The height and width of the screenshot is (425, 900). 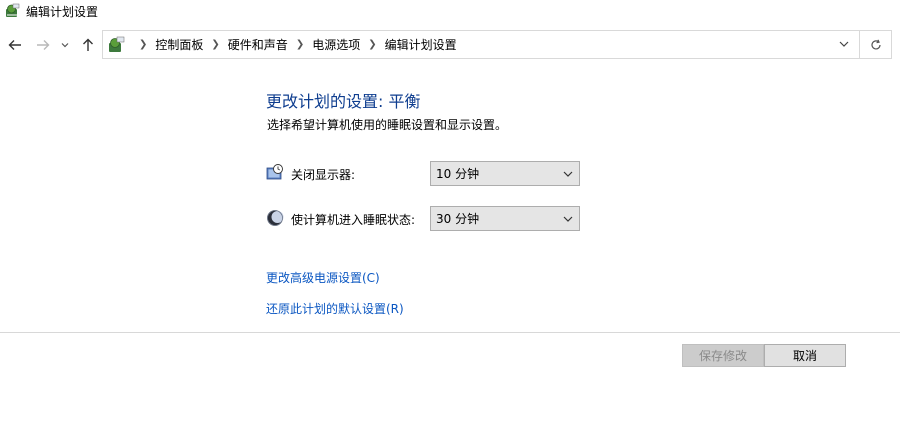 What do you see at coordinates (65, 45) in the screenshot?
I see `recent-locations-chevron-icon` at bounding box center [65, 45].